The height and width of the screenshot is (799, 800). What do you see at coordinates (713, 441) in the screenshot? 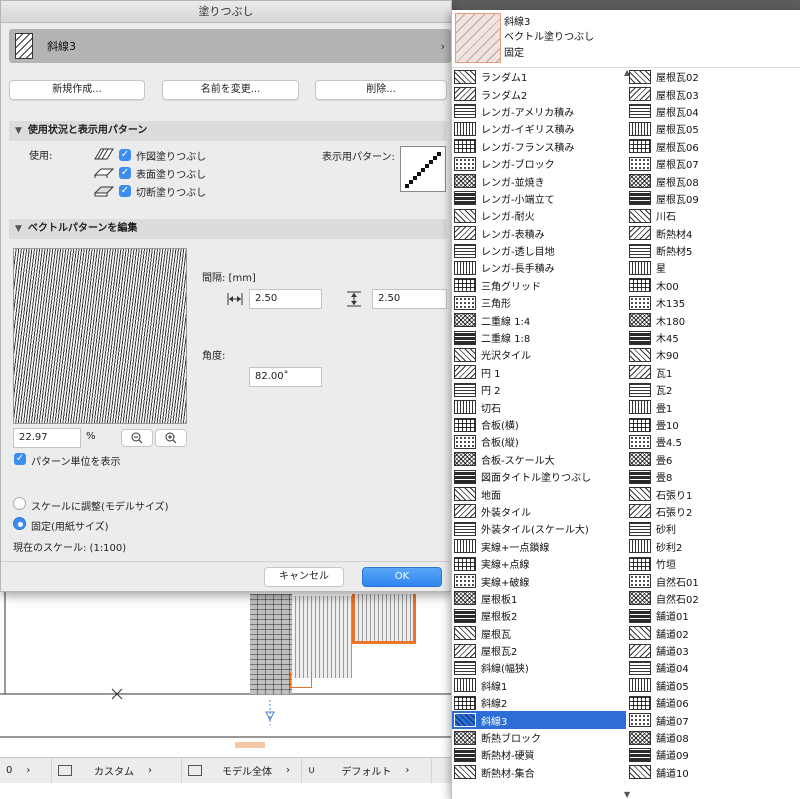
I see `pattern-list-item: 畳4.5` at bounding box center [713, 441].